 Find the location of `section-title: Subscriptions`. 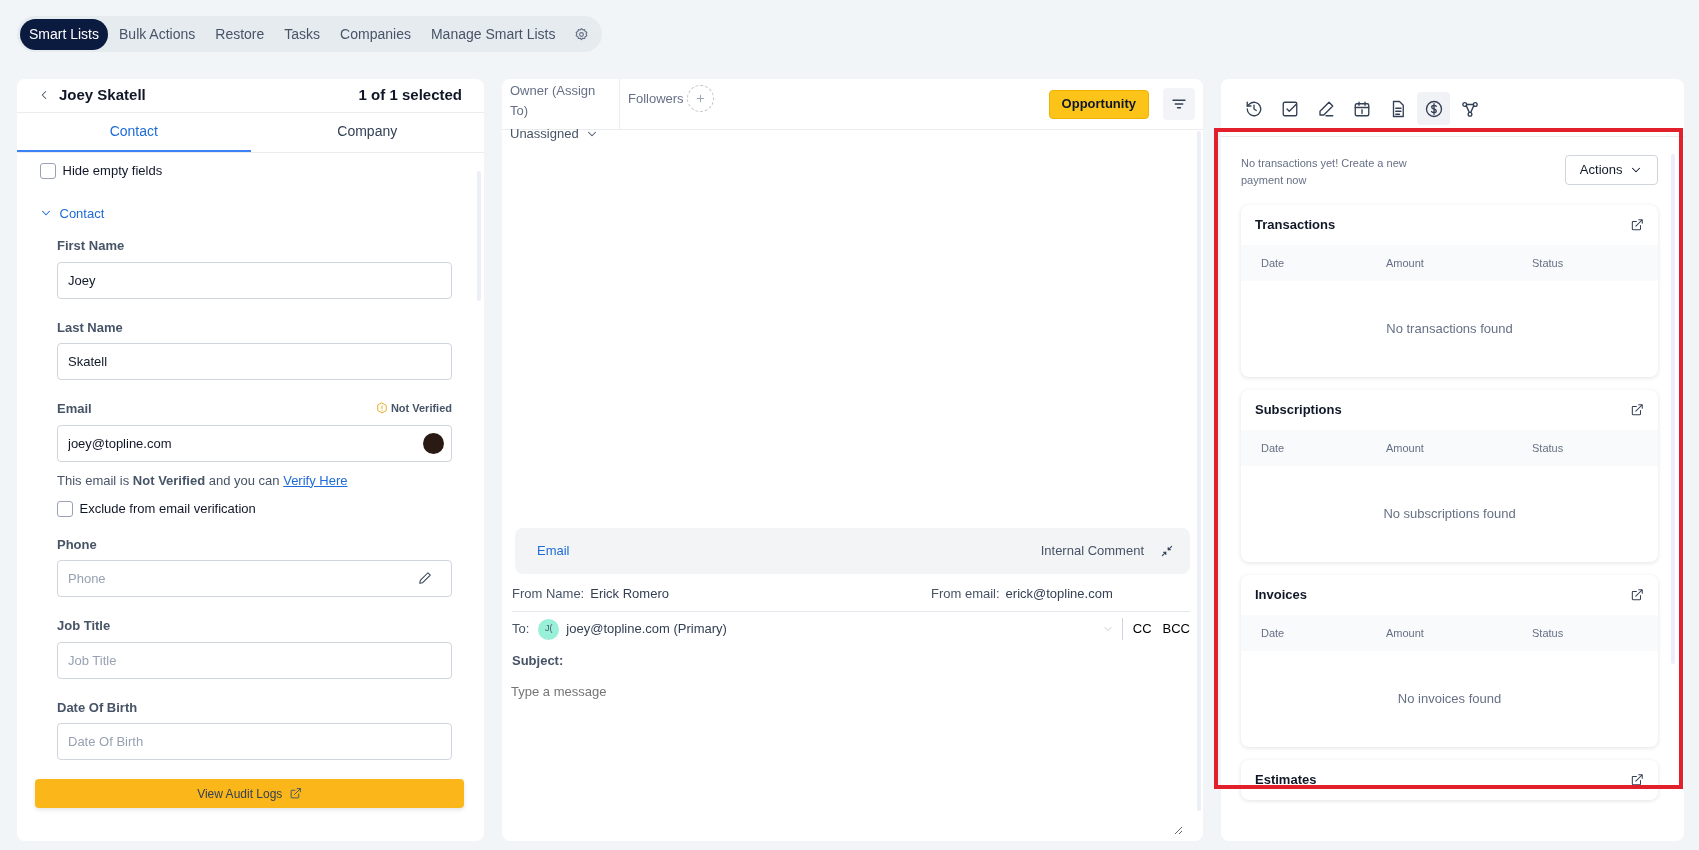

section-title: Subscriptions is located at coordinates (1298, 410).